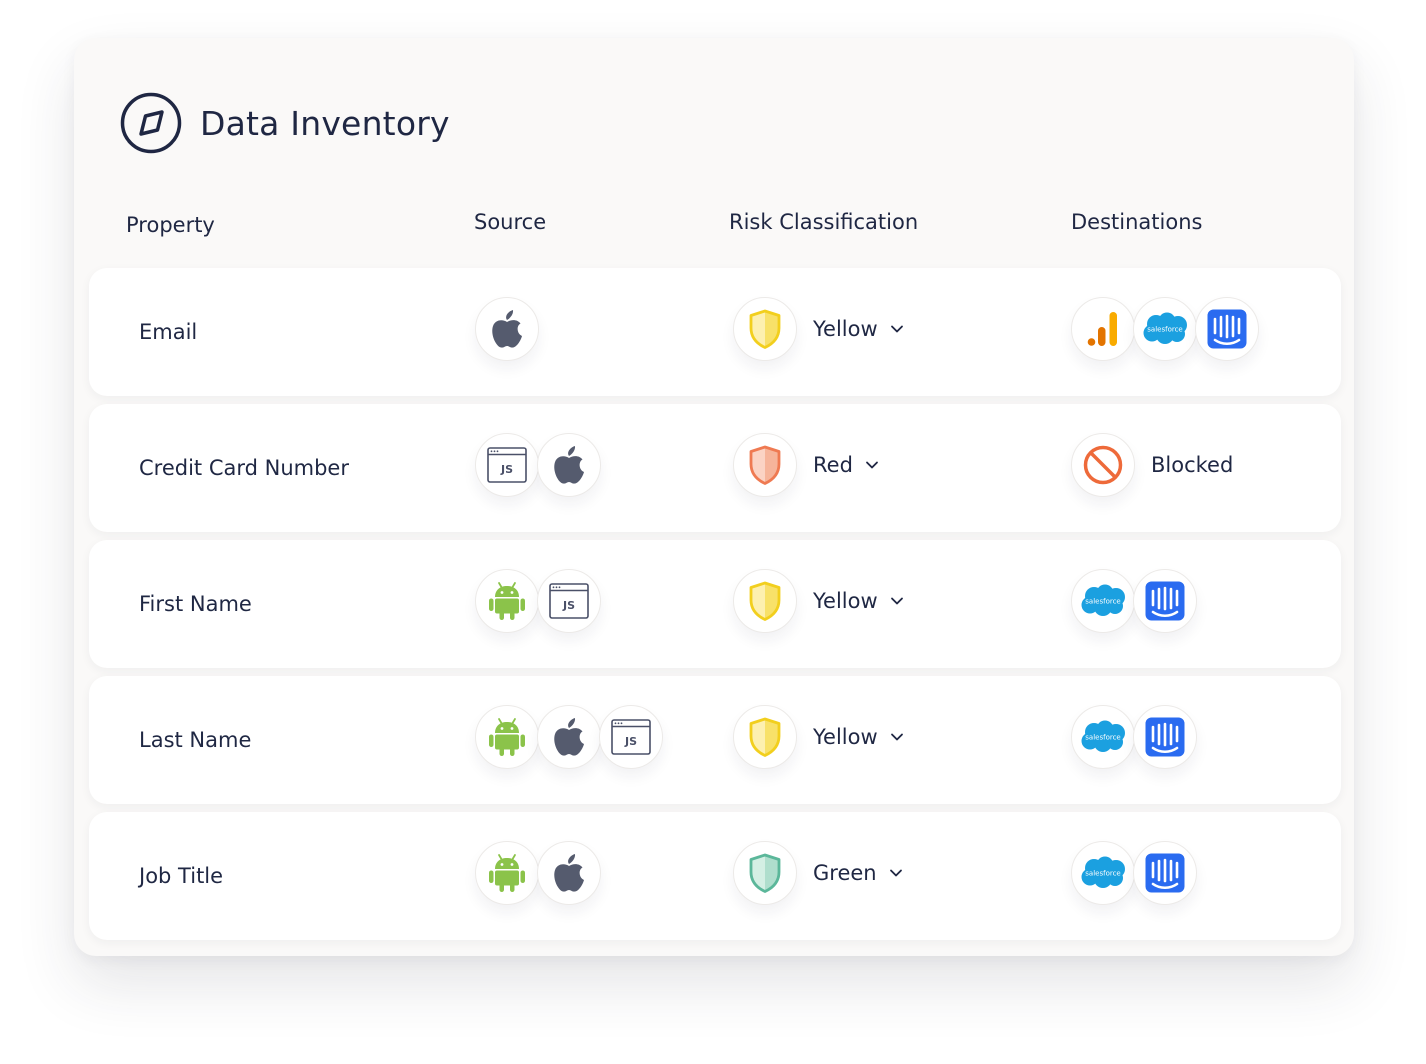 Image resolution: width=1426 pixels, height=1064 pixels. Describe the element at coordinates (325, 123) in the screenshot. I see `page-title: Data Inventory` at that location.